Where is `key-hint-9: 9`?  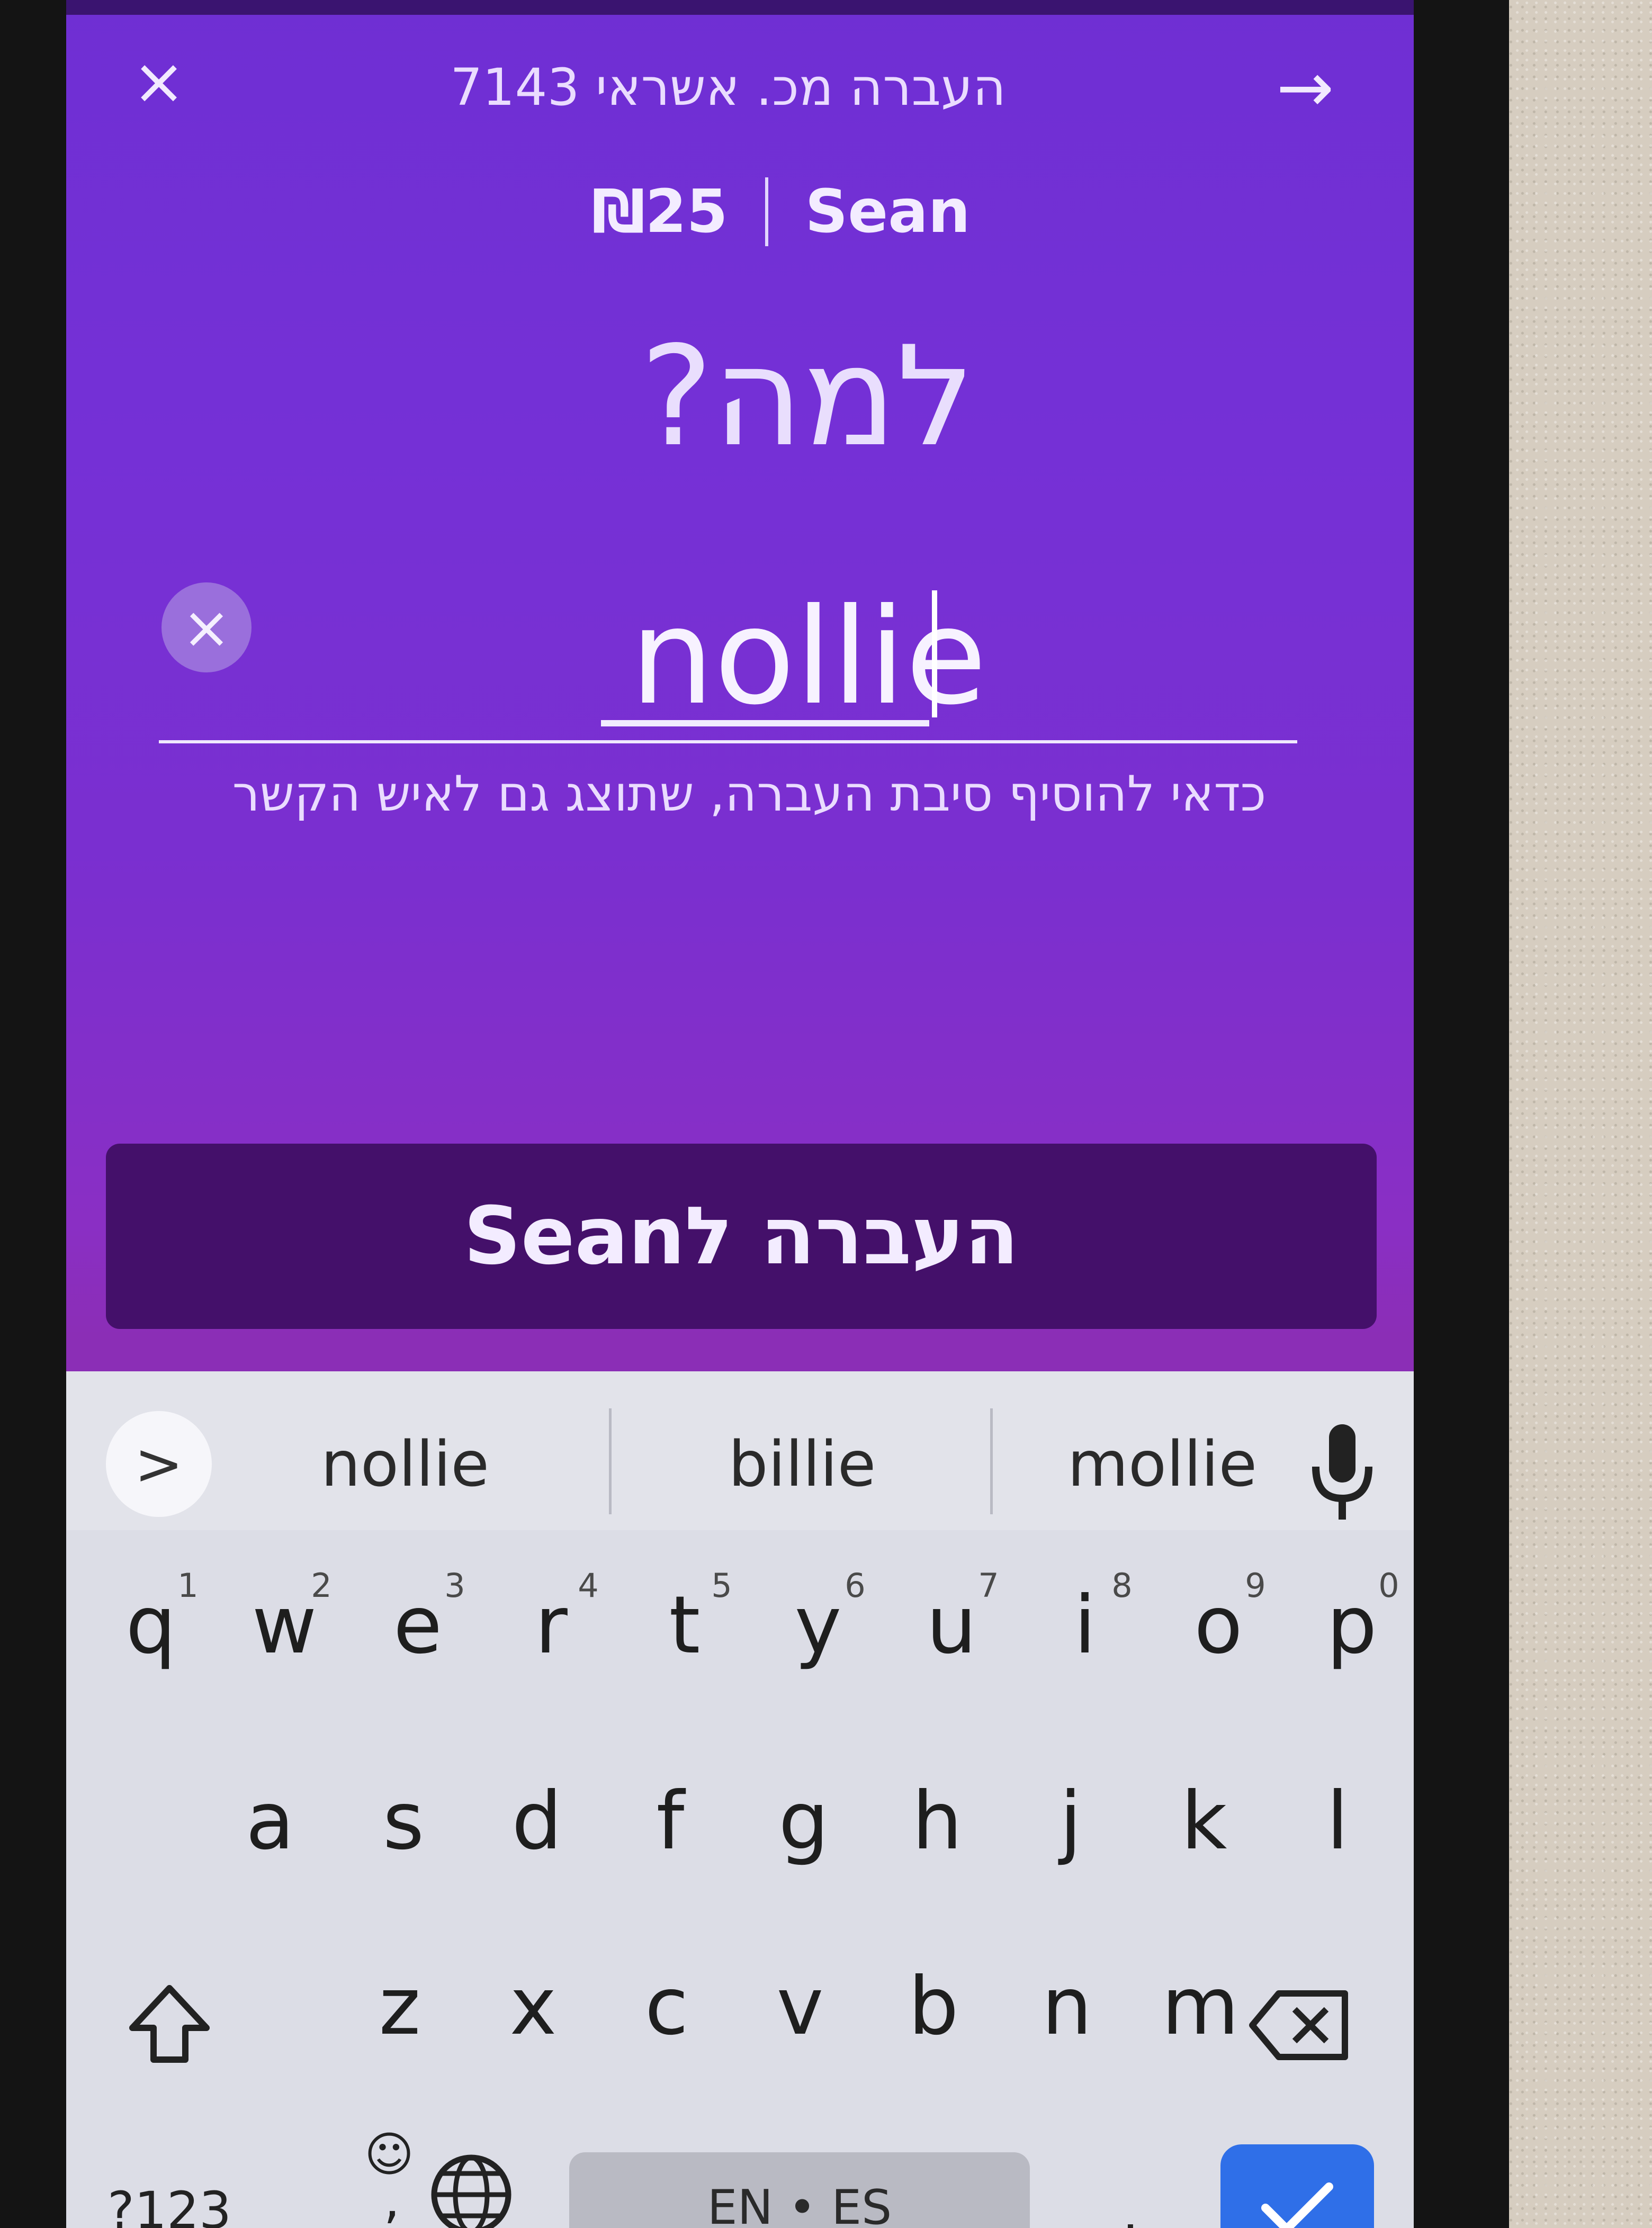
key-hint-9: 9 is located at coordinates (1255, 1585).